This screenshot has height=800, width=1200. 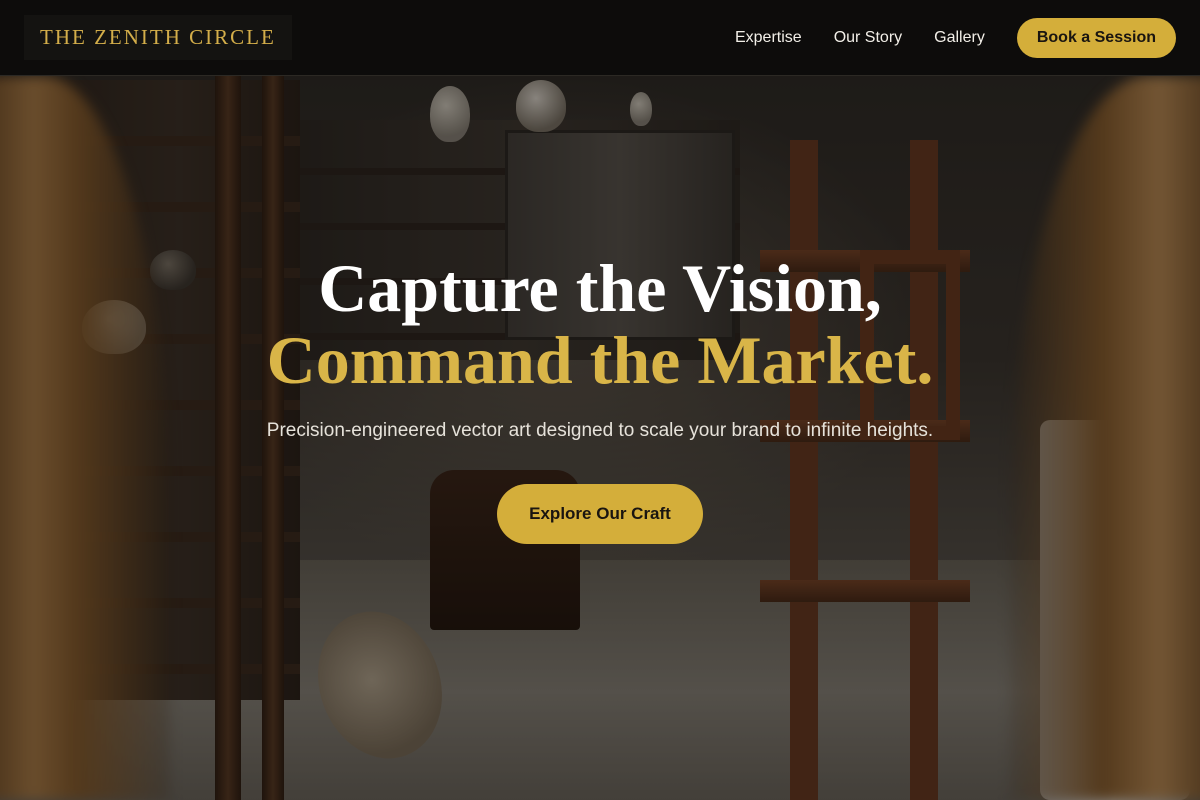 What do you see at coordinates (600, 288) in the screenshot?
I see `hero-headline-line1: Capture the Vision,` at bounding box center [600, 288].